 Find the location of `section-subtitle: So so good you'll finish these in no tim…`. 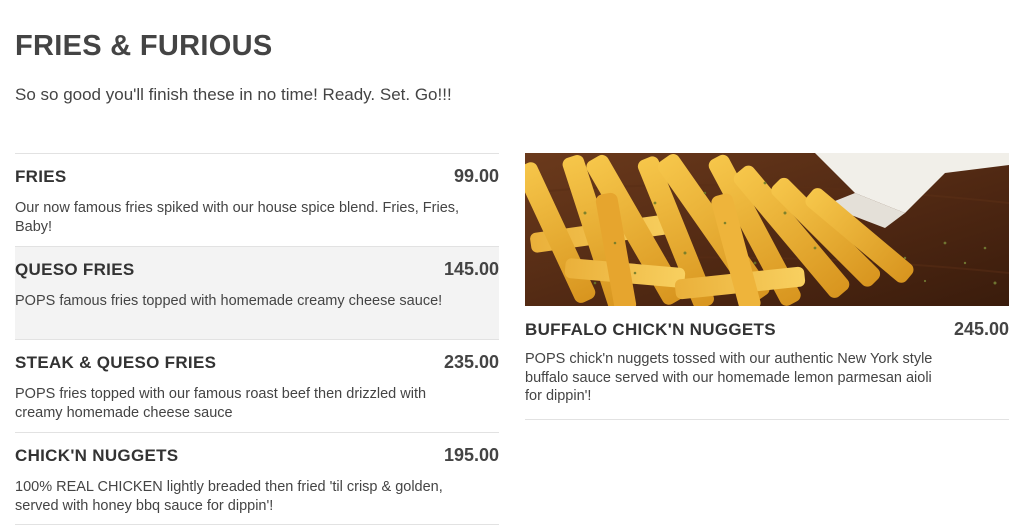

section-subtitle: So so good you'll finish these in no tim… is located at coordinates (233, 94).